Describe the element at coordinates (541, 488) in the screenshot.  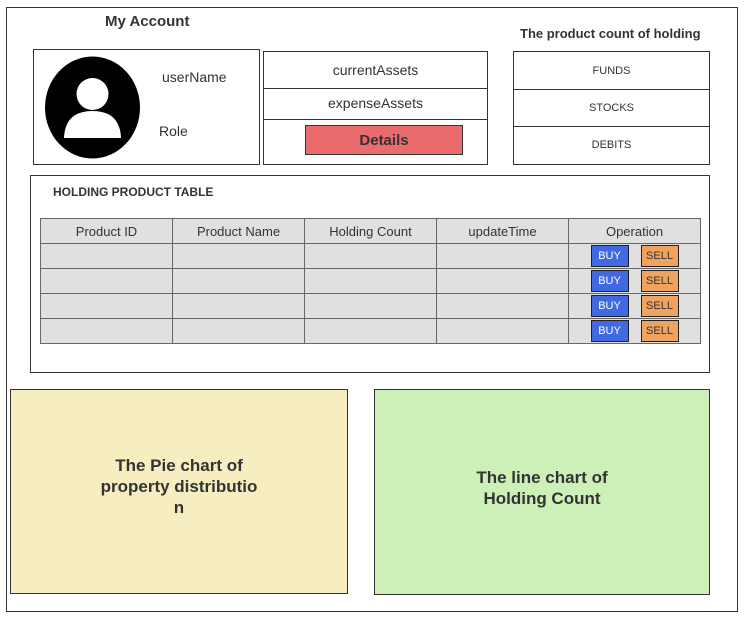
I see `line-chart-label: The line chart of Holding Count` at that location.